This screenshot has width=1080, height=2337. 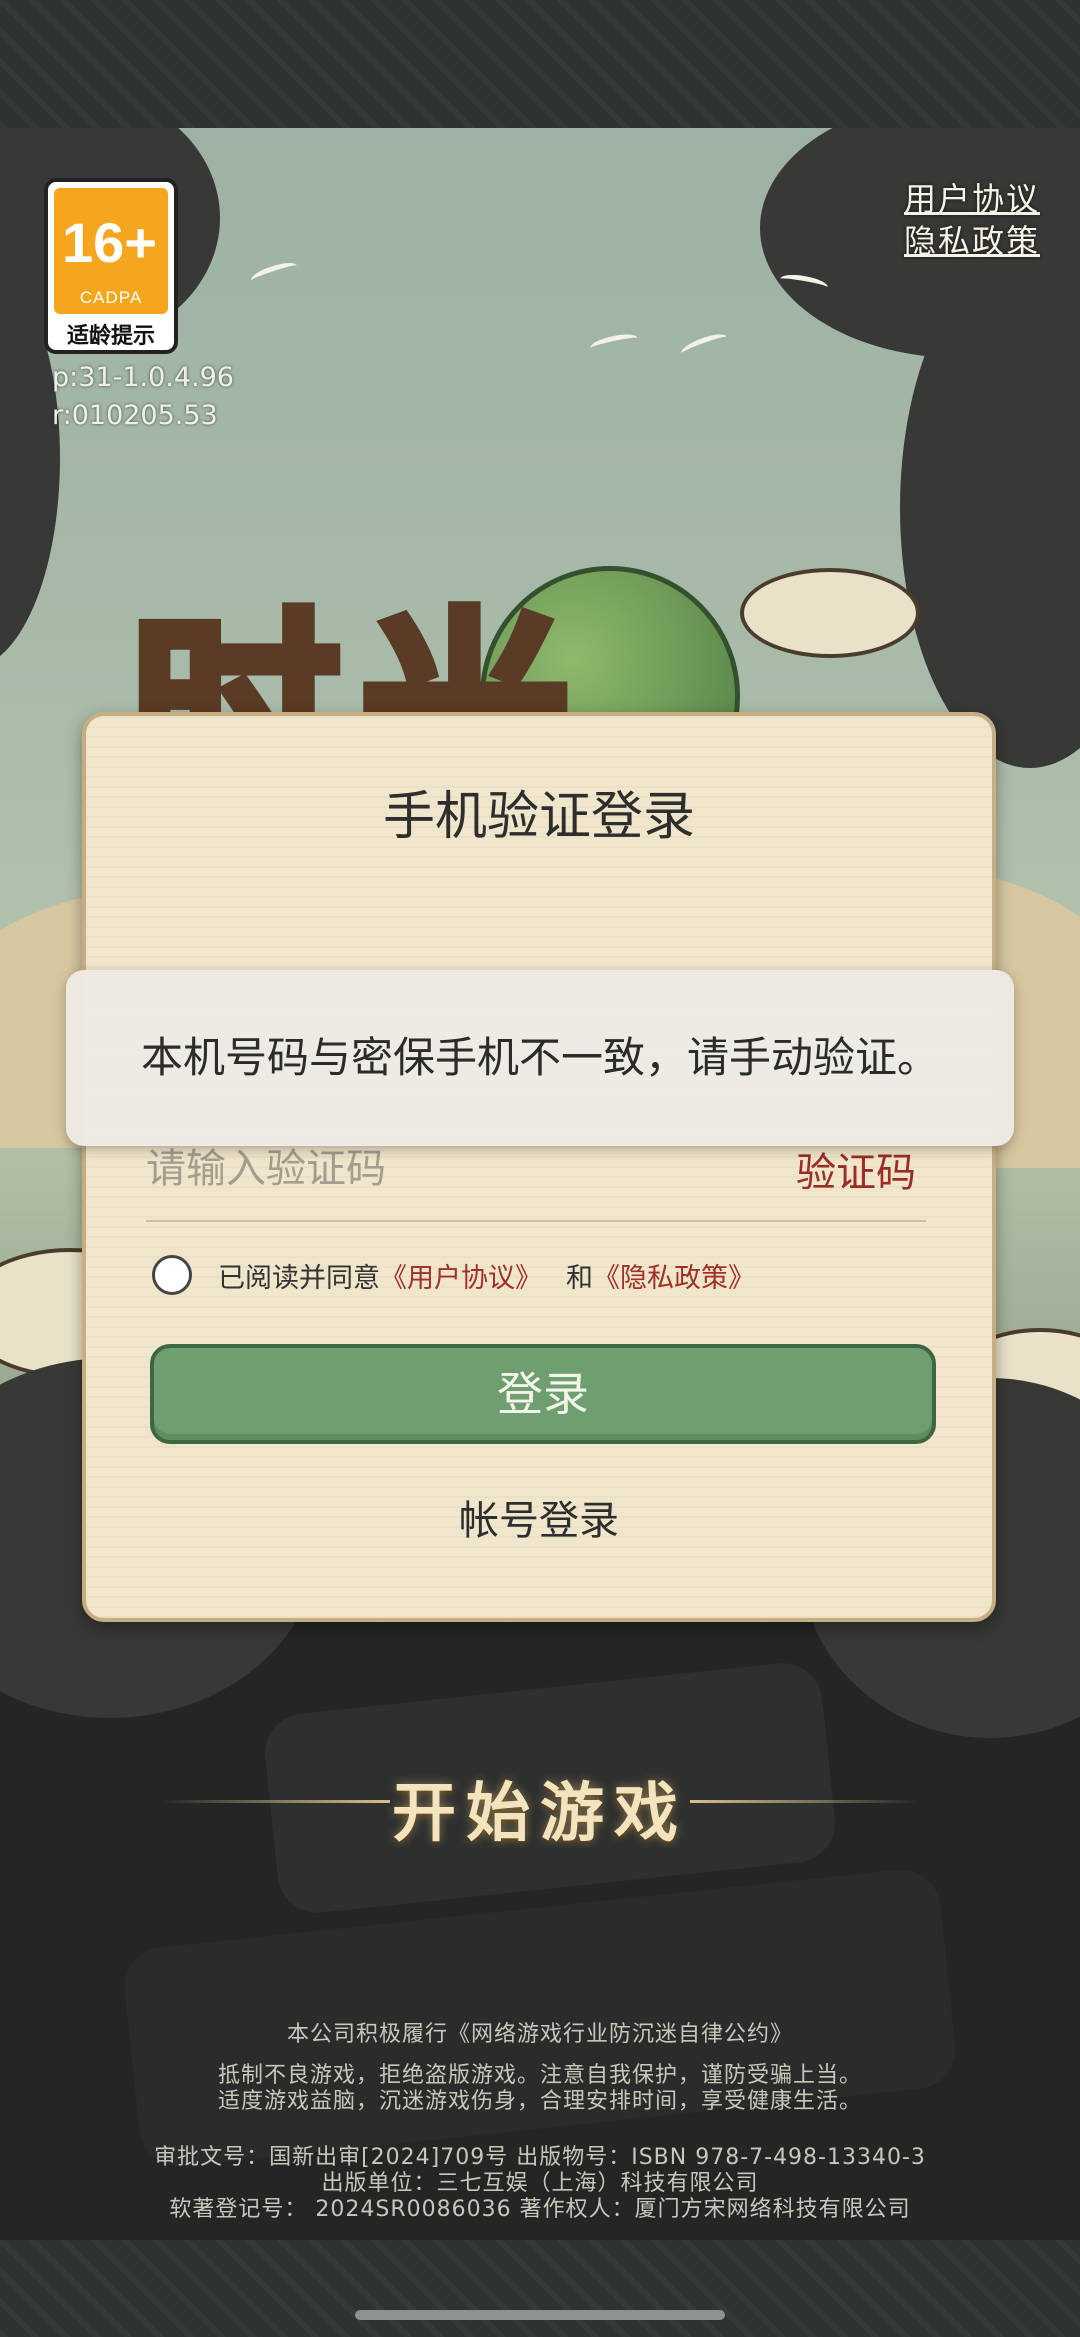 What do you see at coordinates (674, 1275) in the screenshot?
I see `agreement-privacy-link: 《隐私政策》` at bounding box center [674, 1275].